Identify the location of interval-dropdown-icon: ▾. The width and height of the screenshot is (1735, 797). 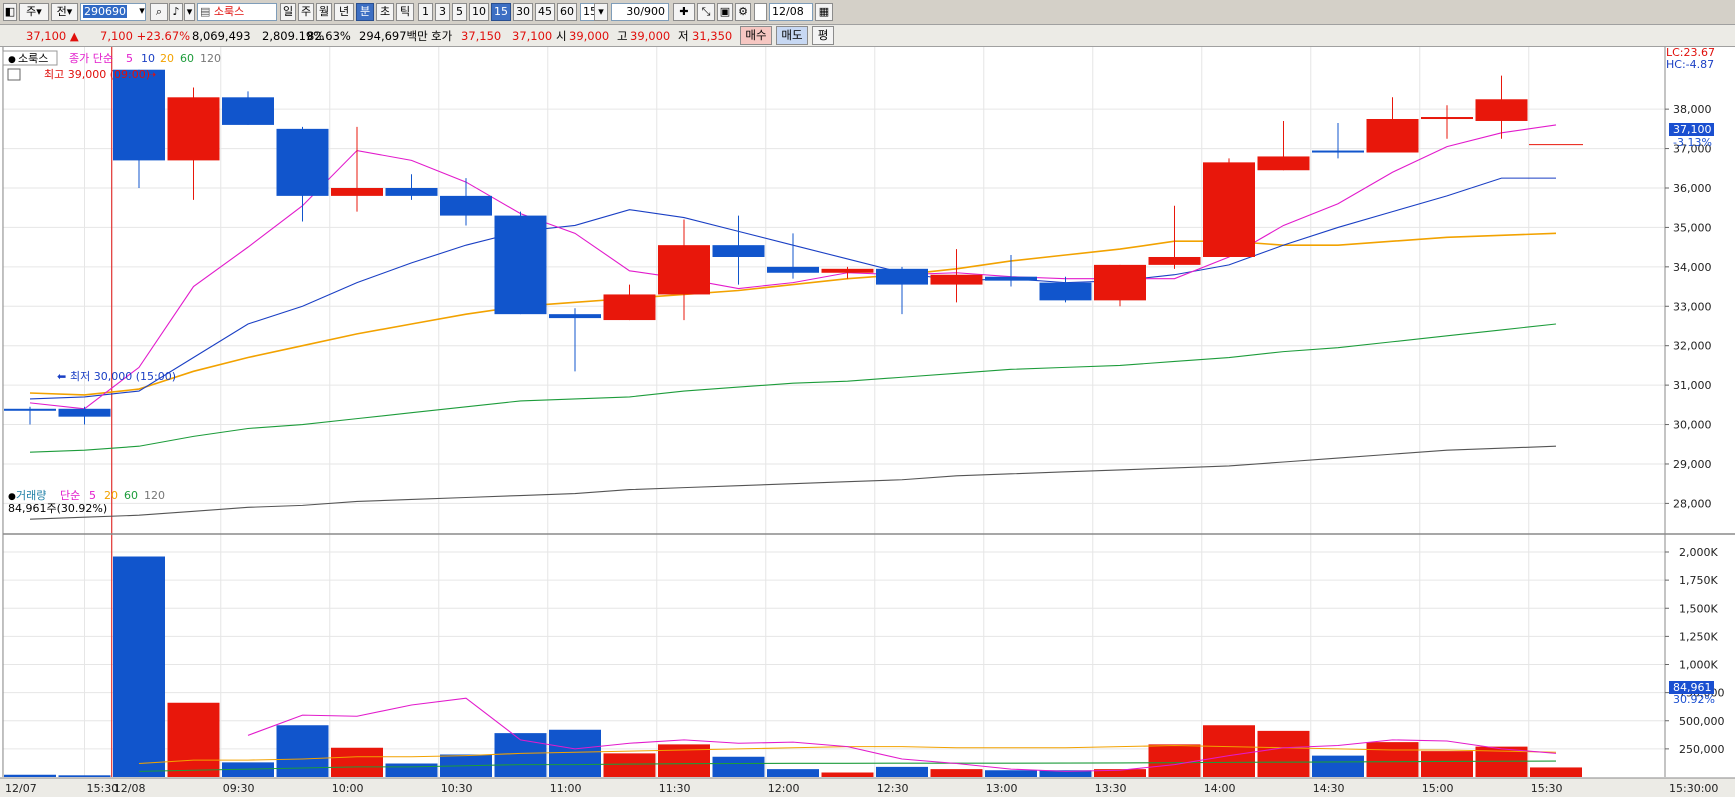
(601, 12).